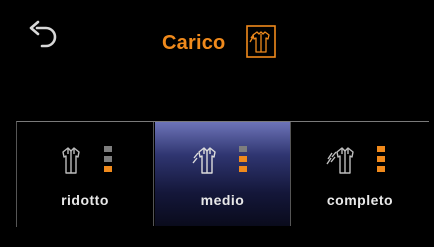  What do you see at coordinates (360, 174) in the screenshot?
I see `load-option-completo: completo` at bounding box center [360, 174].